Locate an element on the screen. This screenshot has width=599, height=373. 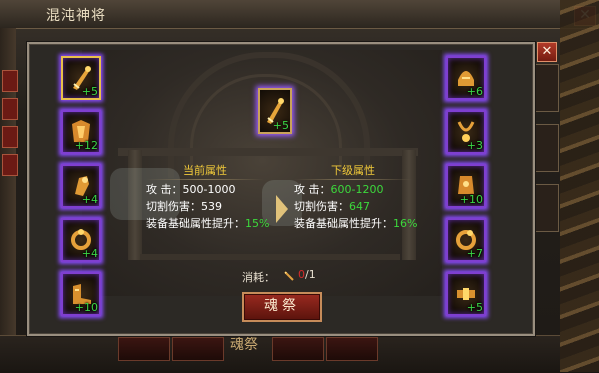
next-boost-row: 装备基础属性提升：16% is located at coordinates (355, 223).